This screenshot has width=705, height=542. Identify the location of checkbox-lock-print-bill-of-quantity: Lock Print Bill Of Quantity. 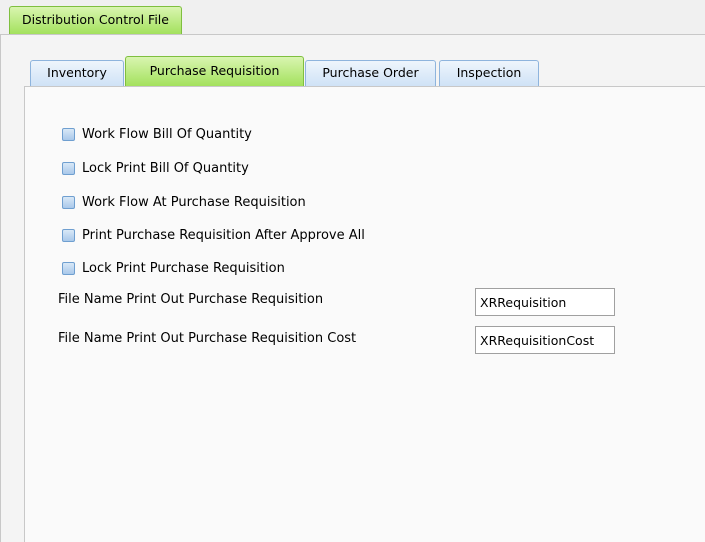
(155, 168).